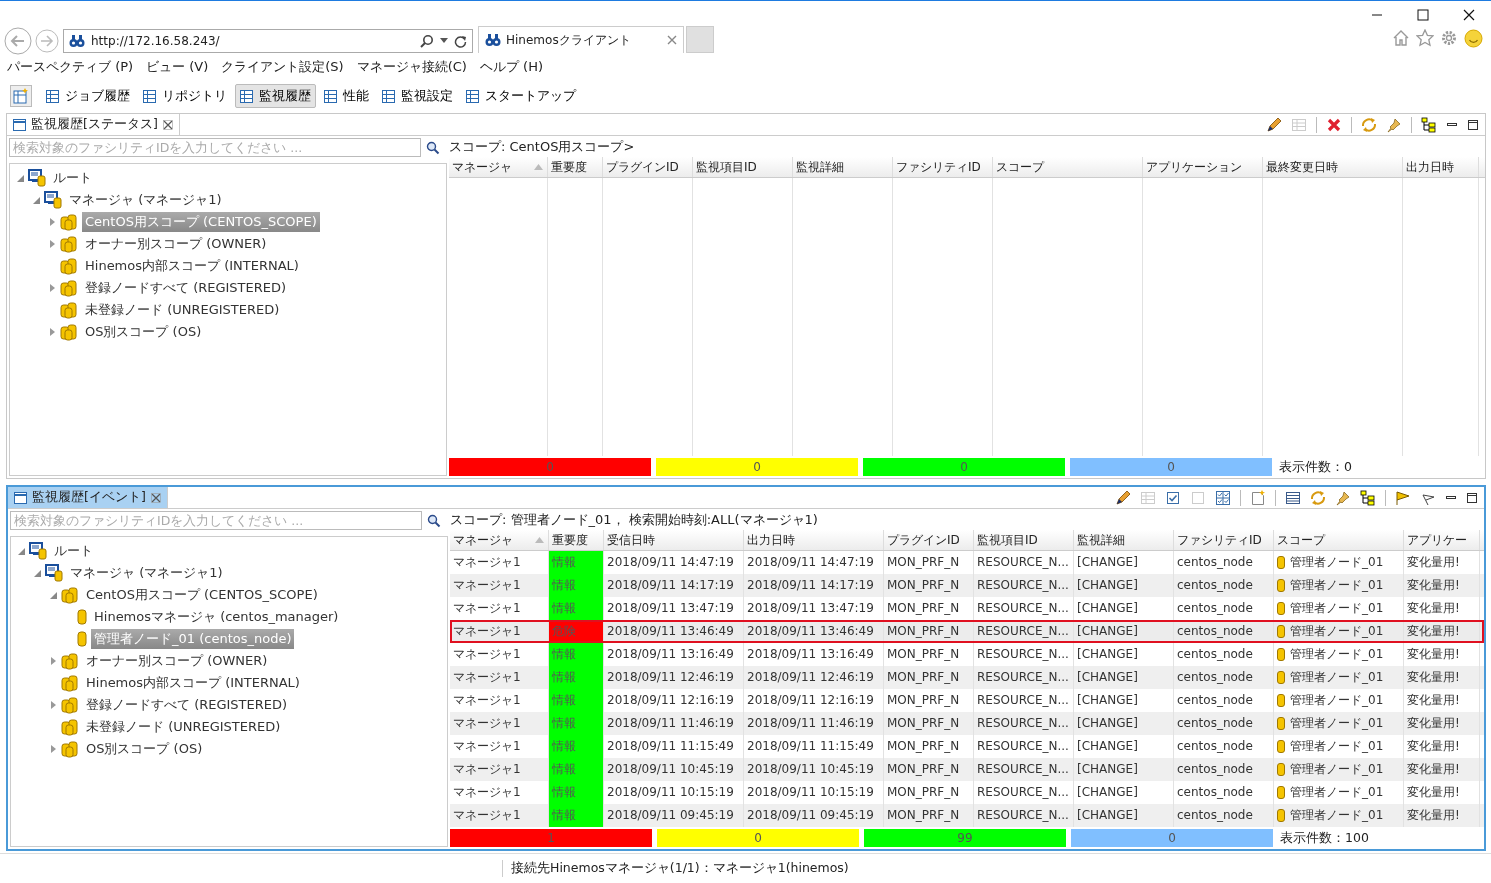 The height and width of the screenshot is (883, 1491). What do you see at coordinates (202, 595) in the screenshot?
I see `tree-item: CentOS用スコープ (CENTOS_SCOPE)` at bounding box center [202, 595].